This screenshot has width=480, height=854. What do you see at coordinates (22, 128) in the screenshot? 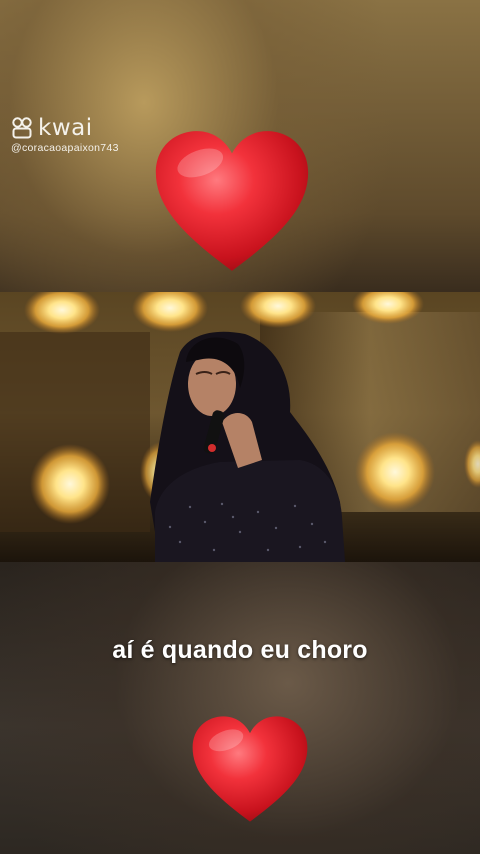
I see `kwai-logo-icon` at bounding box center [22, 128].